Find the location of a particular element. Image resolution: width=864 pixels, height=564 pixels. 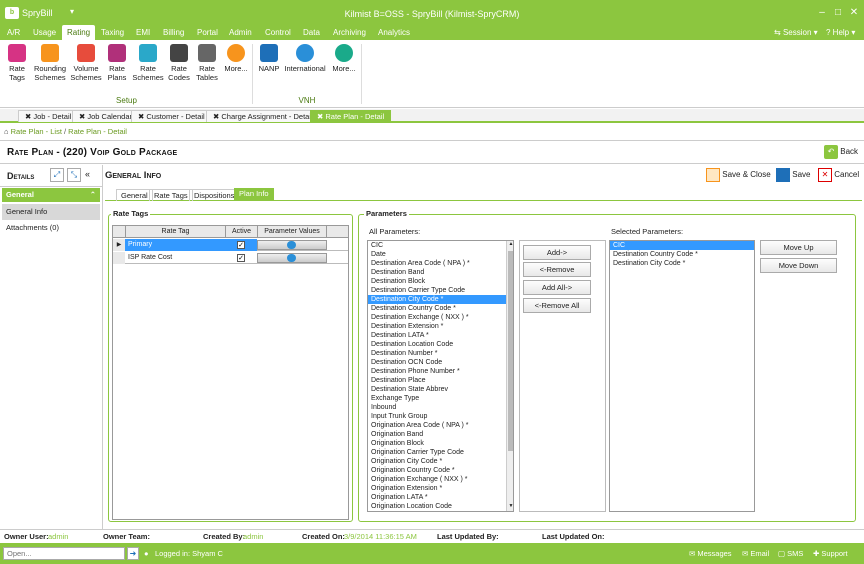

rate-tag-cell: Primary is located at coordinates (175, 245).